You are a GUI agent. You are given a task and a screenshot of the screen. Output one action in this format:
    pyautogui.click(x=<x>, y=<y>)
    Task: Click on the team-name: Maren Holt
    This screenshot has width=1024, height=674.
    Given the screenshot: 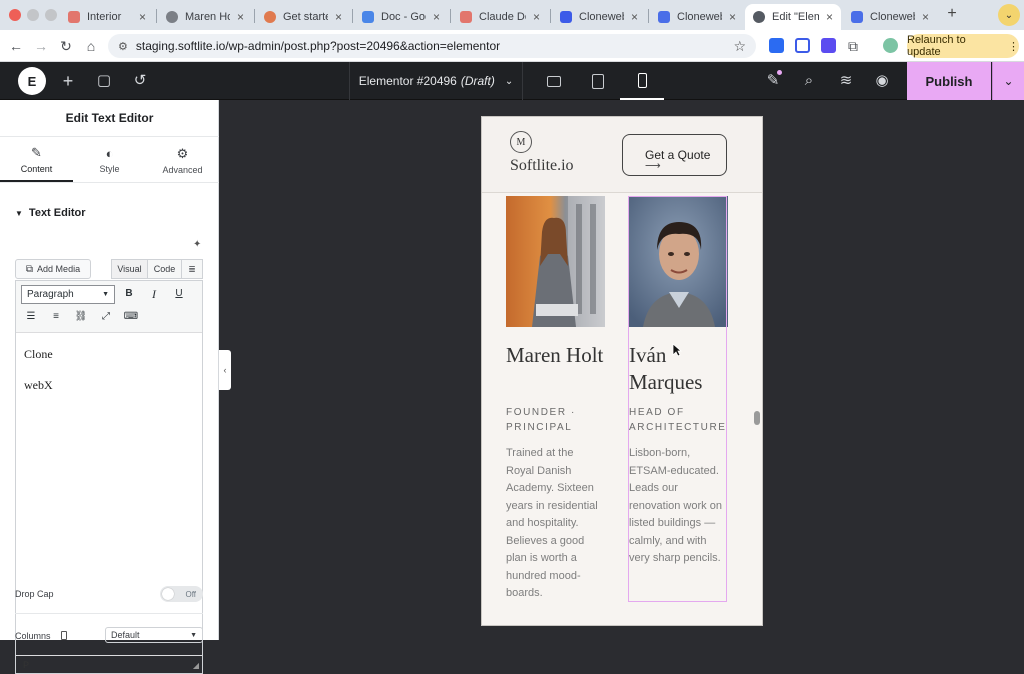 What is the action you would take?
    pyautogui.click(x=555, y=355)
    